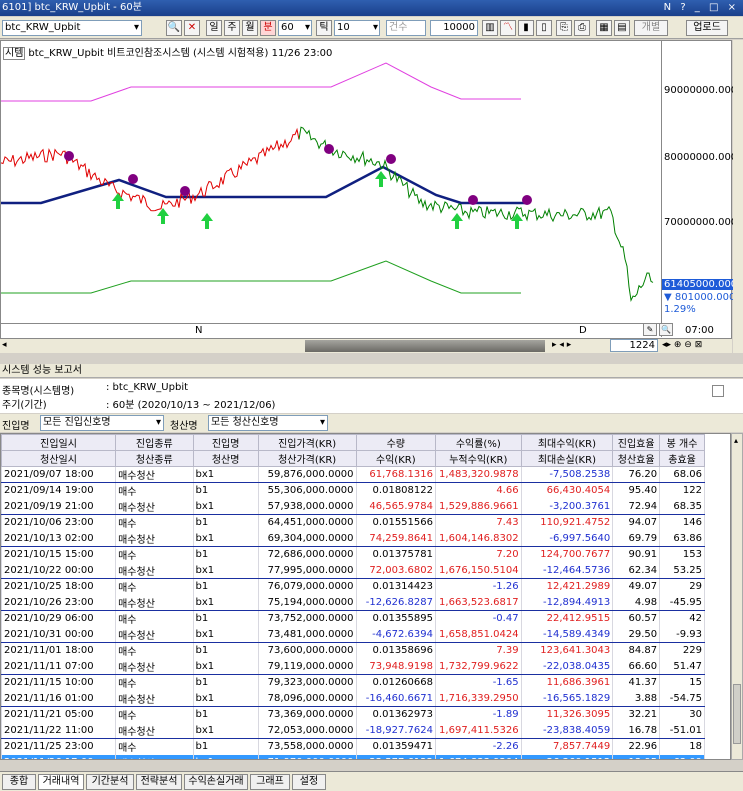 The height and width of the screenshot is (791, 743). I want to click on tab-4: 수익손실거래, so click(216, 782).